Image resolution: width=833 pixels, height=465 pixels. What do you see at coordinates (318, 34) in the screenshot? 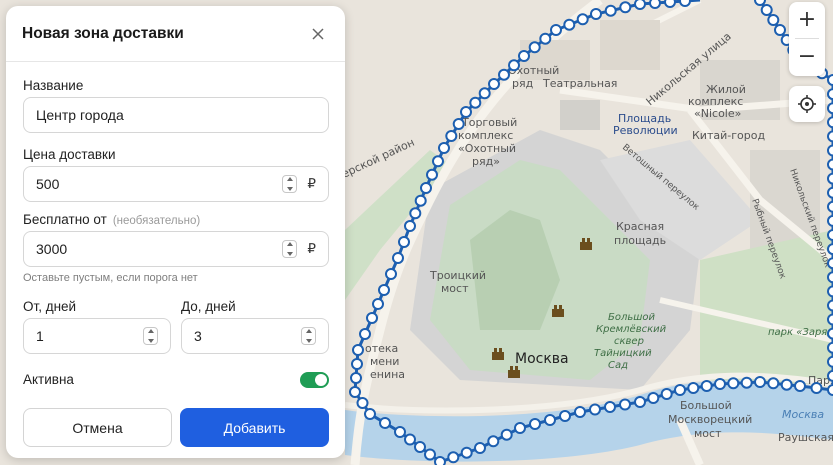
I see `close-button` at bounding box center [318, 34].